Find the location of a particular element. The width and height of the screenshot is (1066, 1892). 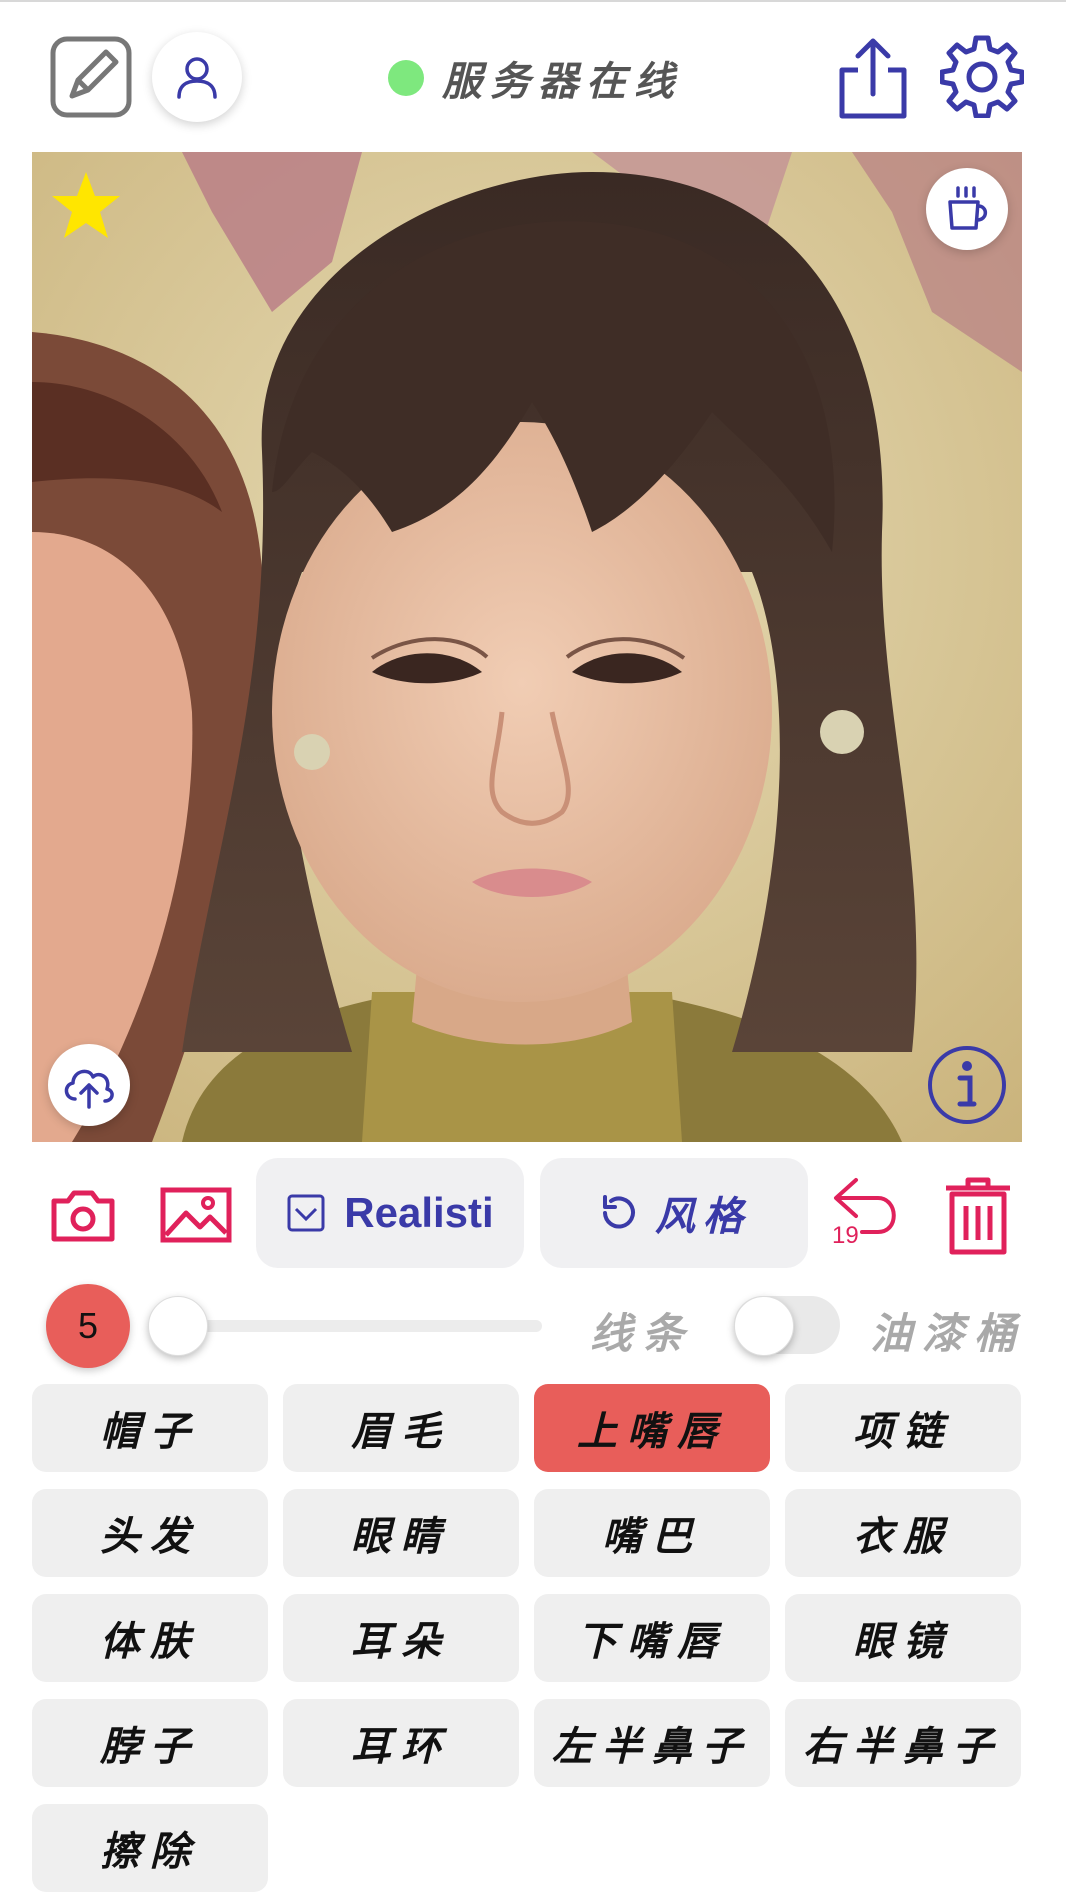

part-button: 衣服 is located at coordinates (903, 1533).